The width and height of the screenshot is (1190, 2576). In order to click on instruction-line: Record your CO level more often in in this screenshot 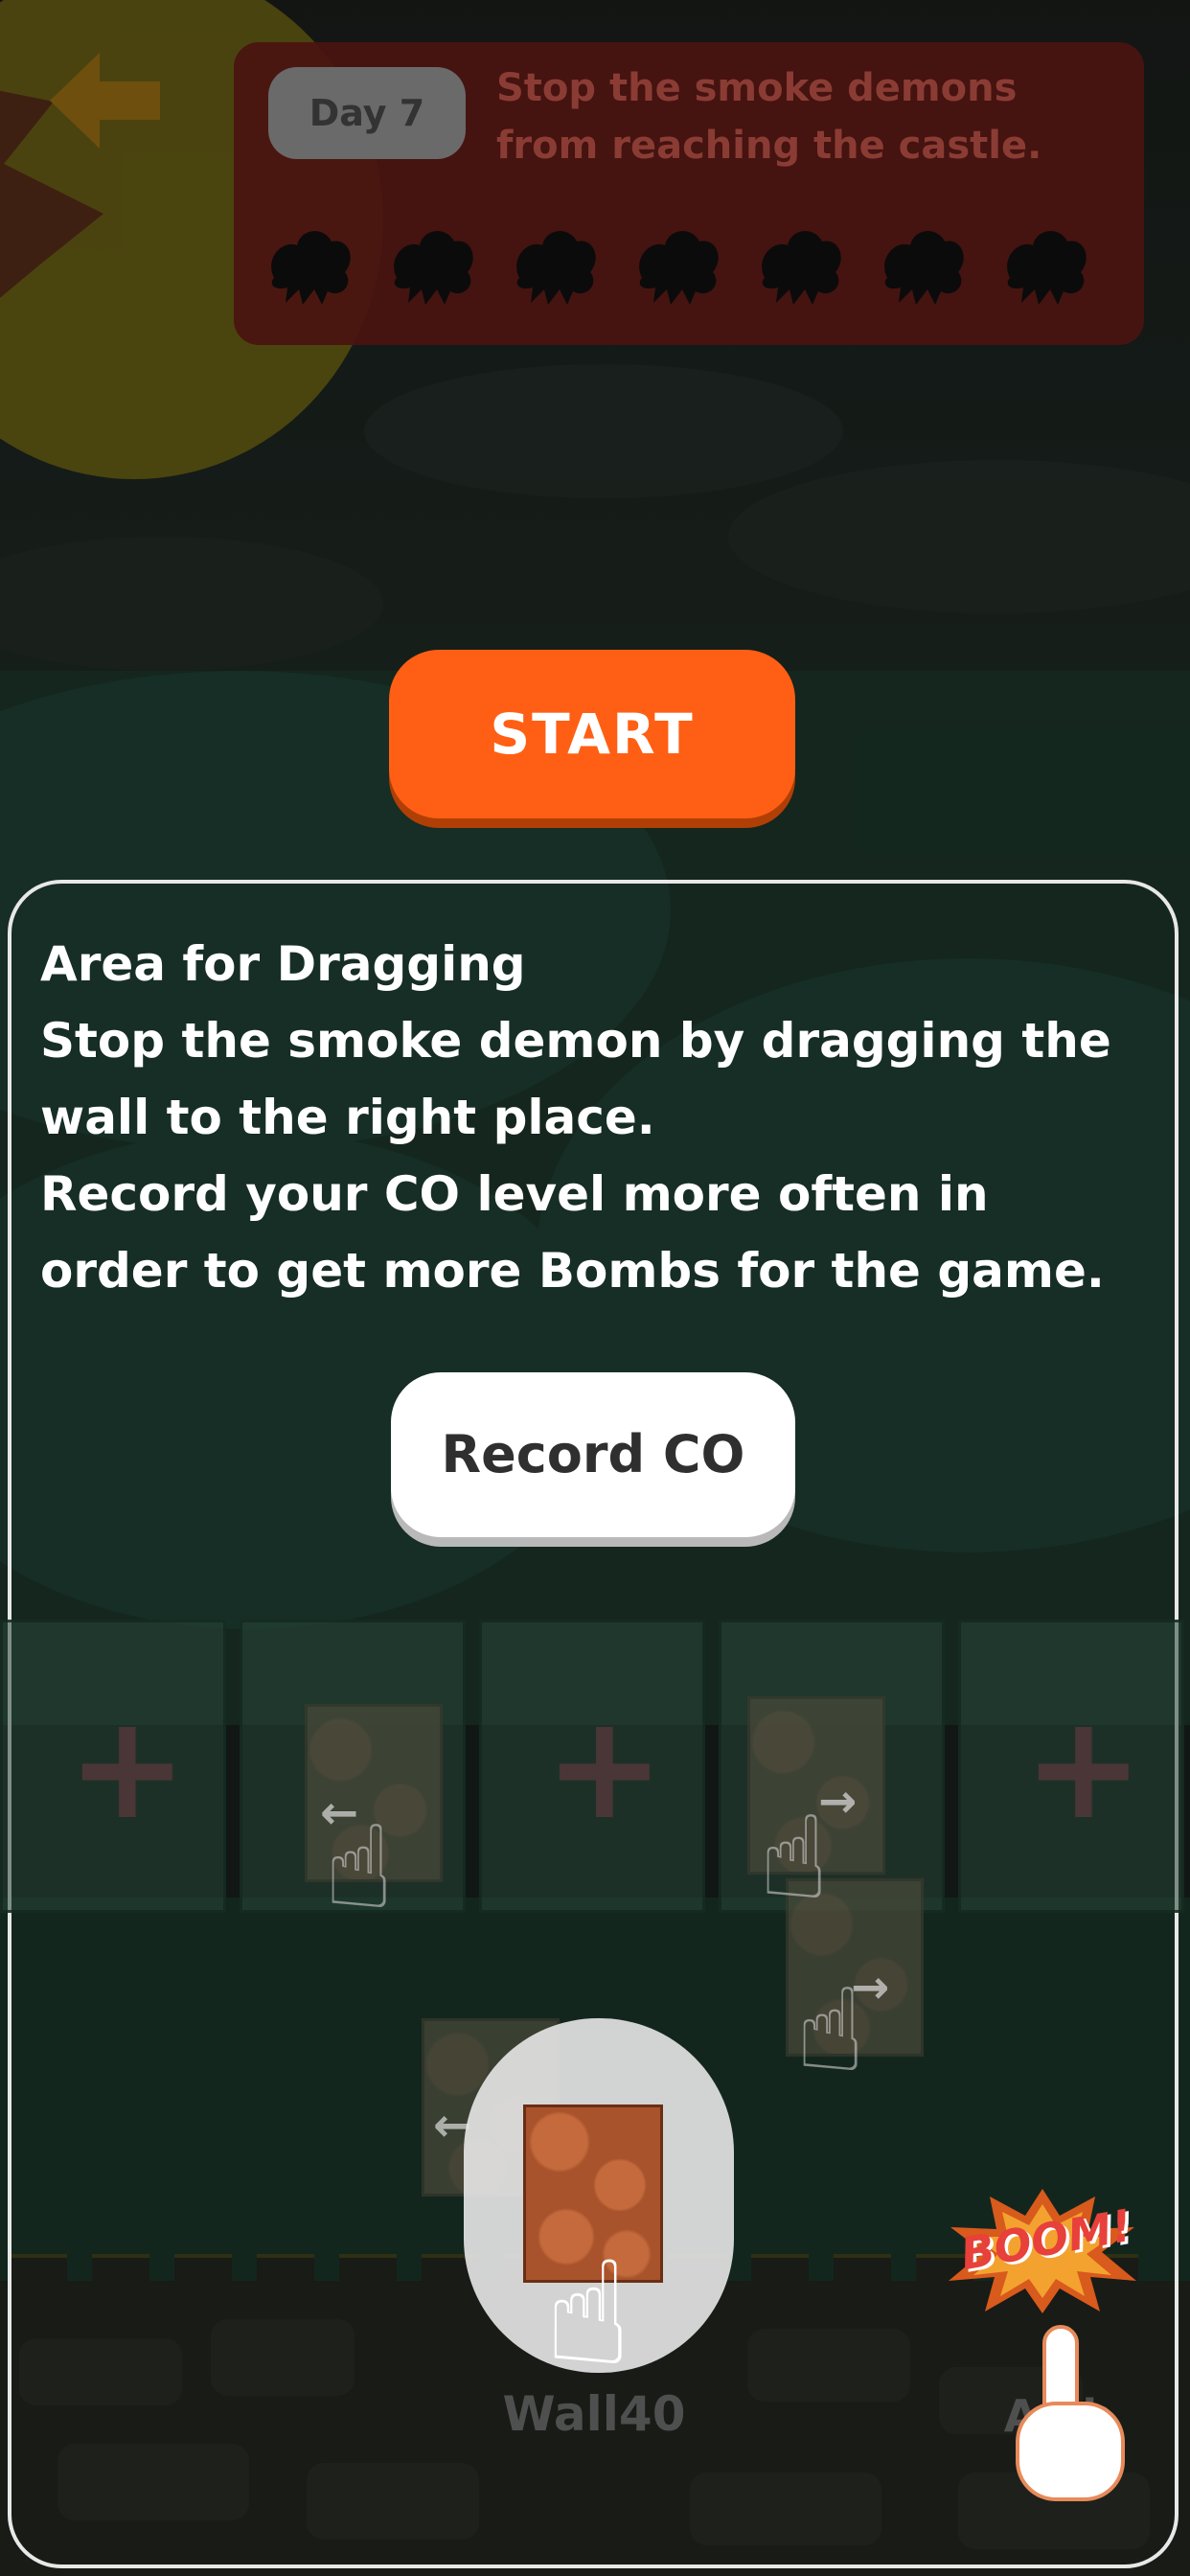, I will do `click(514, 1194)`.